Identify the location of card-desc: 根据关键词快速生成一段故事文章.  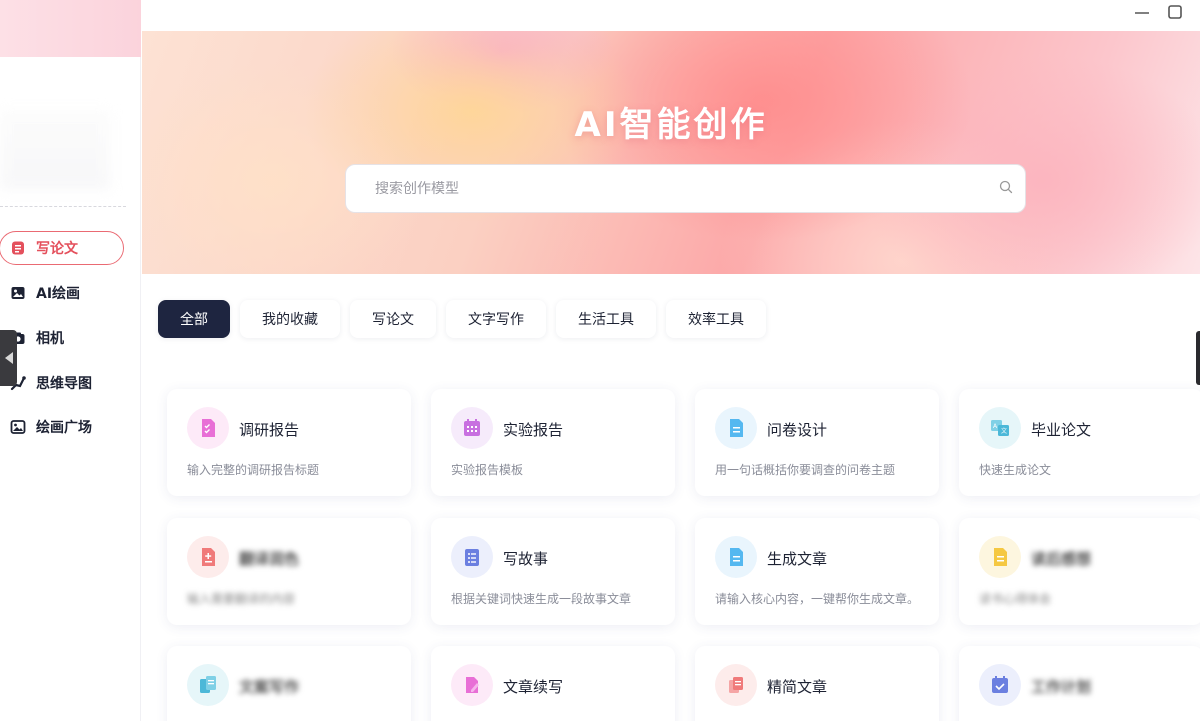
(541, 599).